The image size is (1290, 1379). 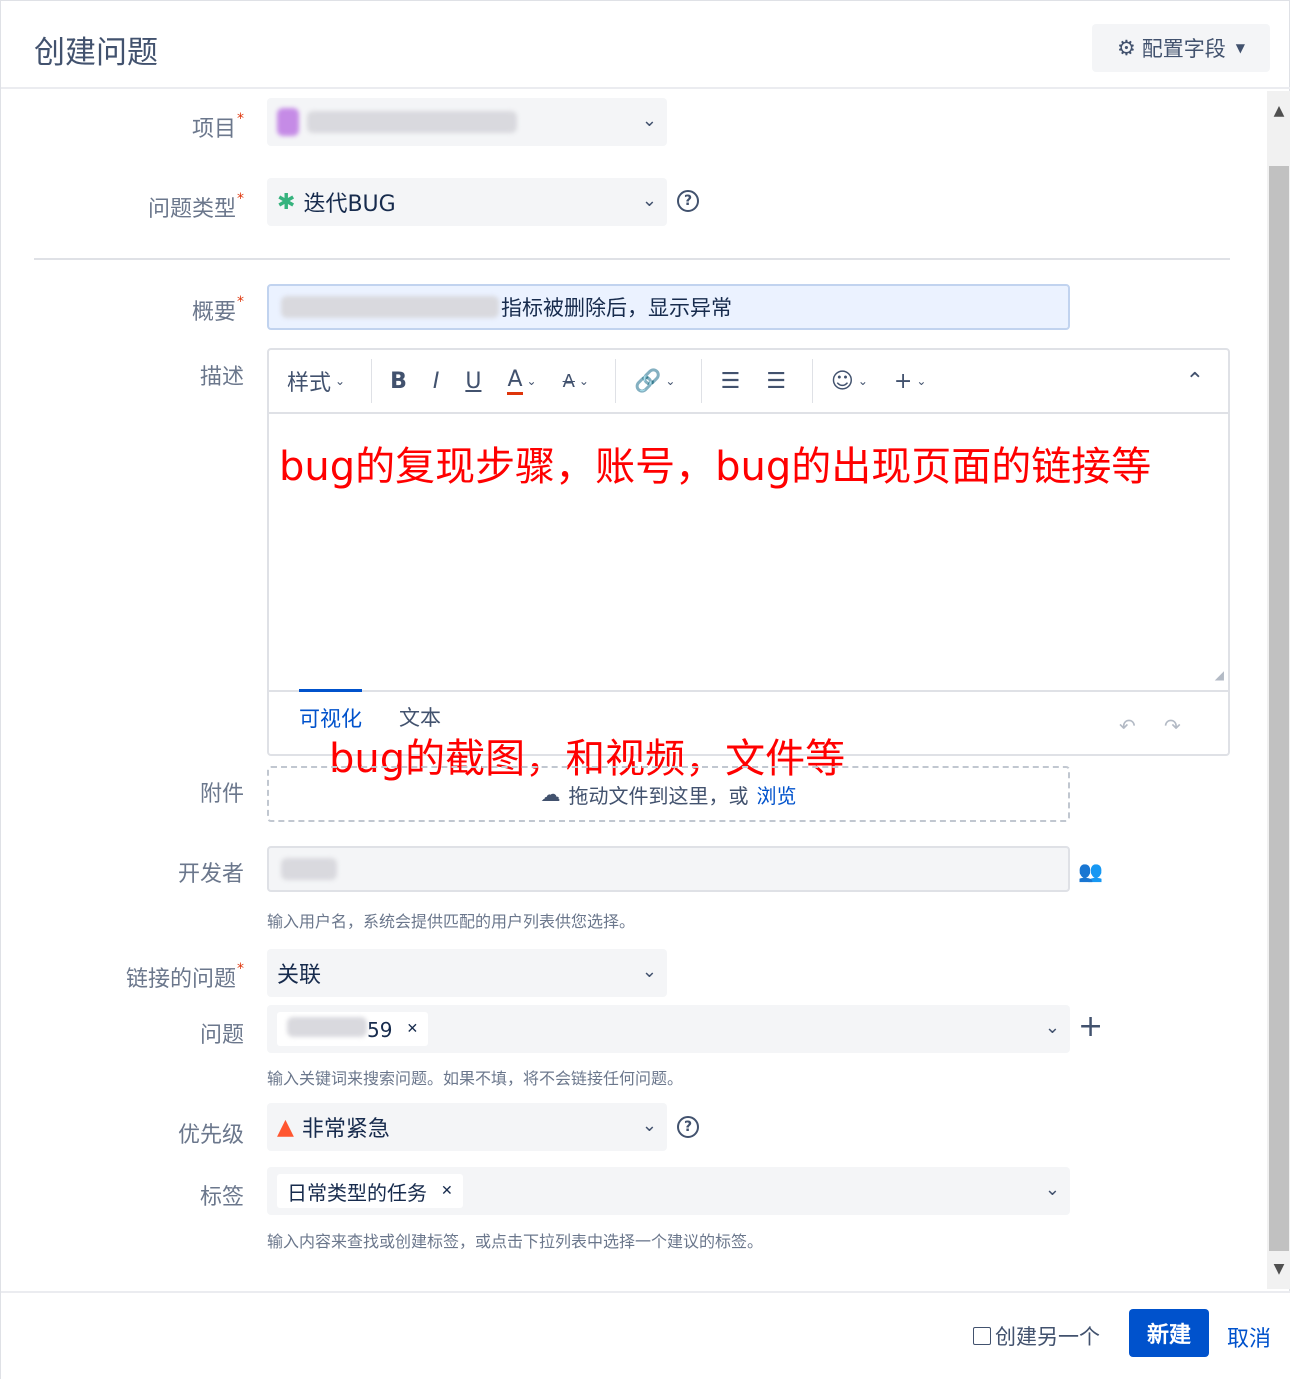 I want to click on configure-fields-button: ⚙ 配置字段 ▼, so click(x=1181, y=48).